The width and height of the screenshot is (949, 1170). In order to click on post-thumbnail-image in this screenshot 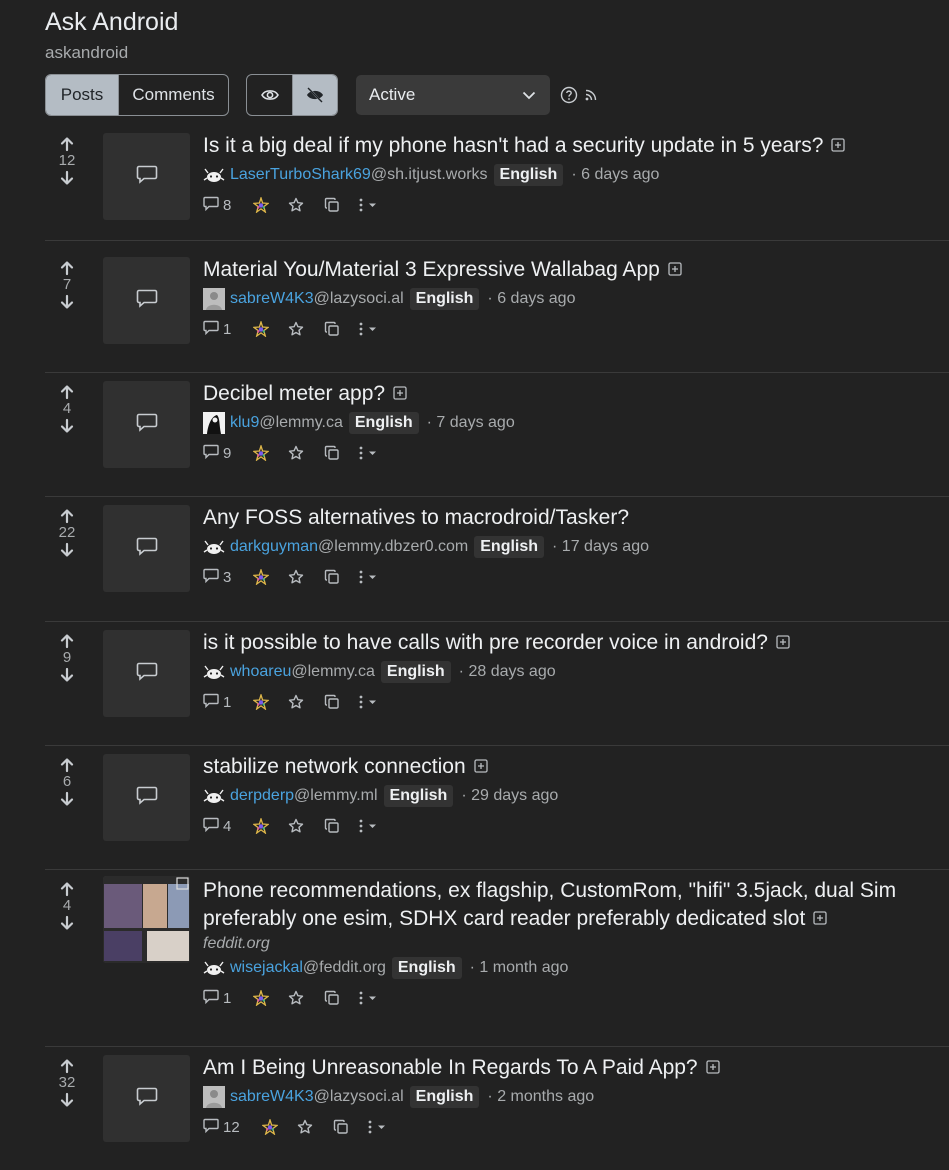, I will do `click(146, 919)`.